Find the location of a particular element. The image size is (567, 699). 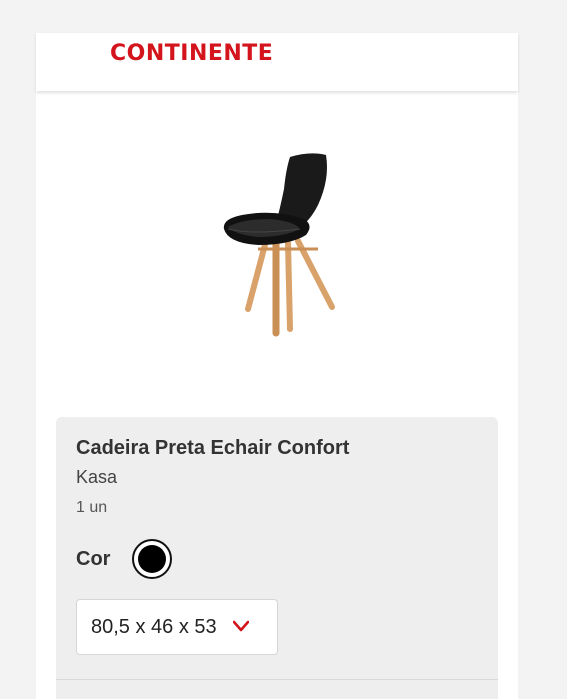

chair-image is located at coordinates (279, 245).